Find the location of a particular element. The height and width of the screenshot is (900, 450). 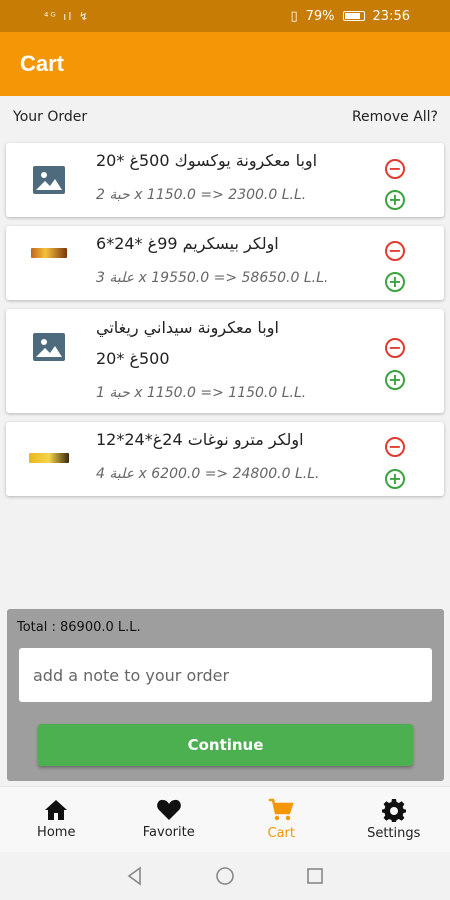

order-header: Your Order Remove All? is located at coordinates (225, 117).